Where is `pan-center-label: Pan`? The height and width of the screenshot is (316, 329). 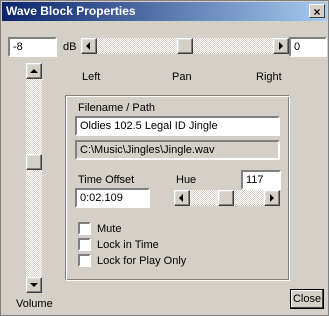
pan-center-label: Pan is located at coordinates (182, 77).